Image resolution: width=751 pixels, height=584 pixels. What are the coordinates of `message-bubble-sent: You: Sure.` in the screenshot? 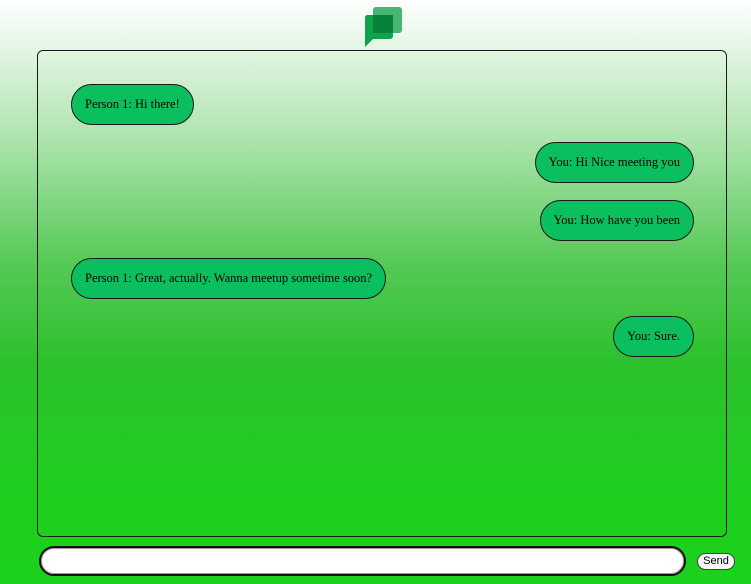 It's located at (653, 336).